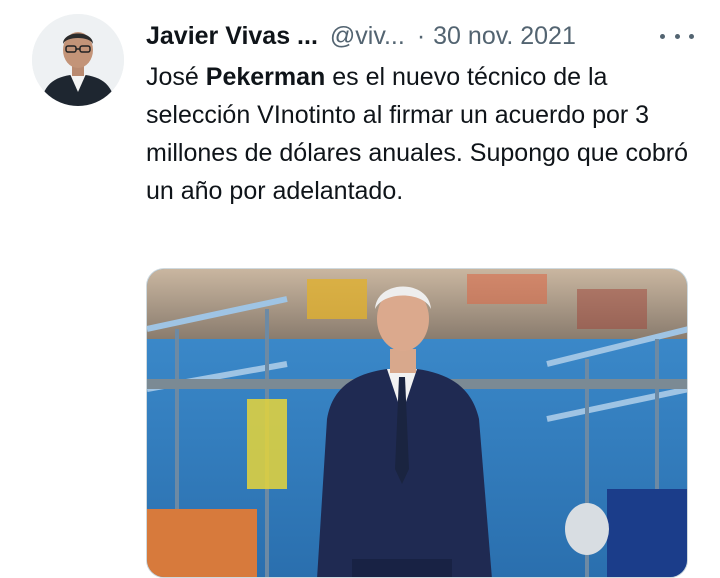 This screenshot has height=578, width=720. I want to click on tweet-header: Javier Vivas ... @viv... · 30 nov. 2021, so click(420, 36).